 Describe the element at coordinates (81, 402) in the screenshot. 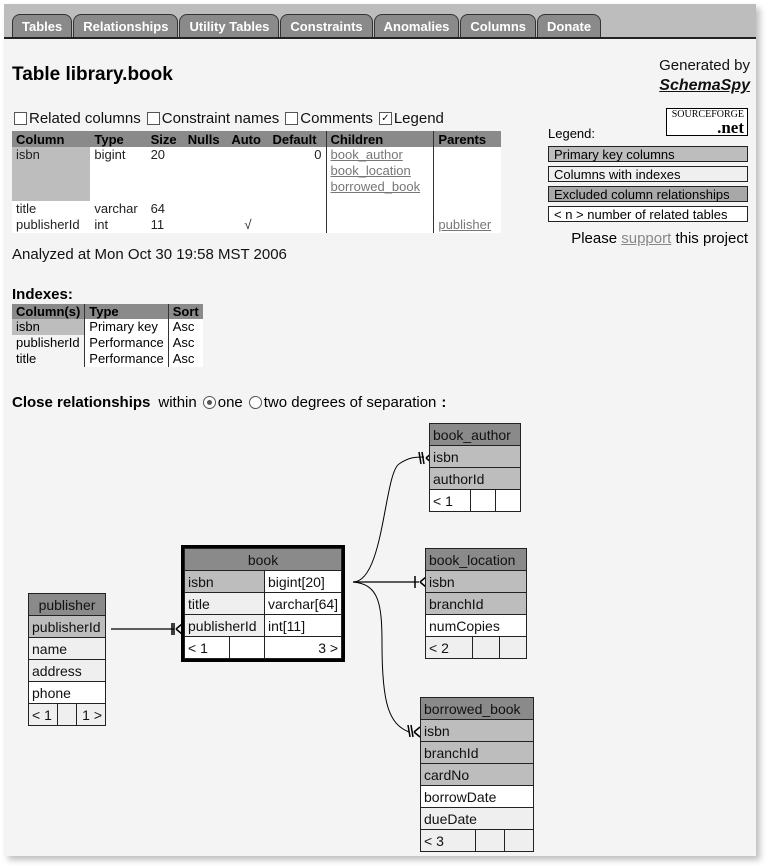

I see `close-relationships-label: Close relationships` at that location.